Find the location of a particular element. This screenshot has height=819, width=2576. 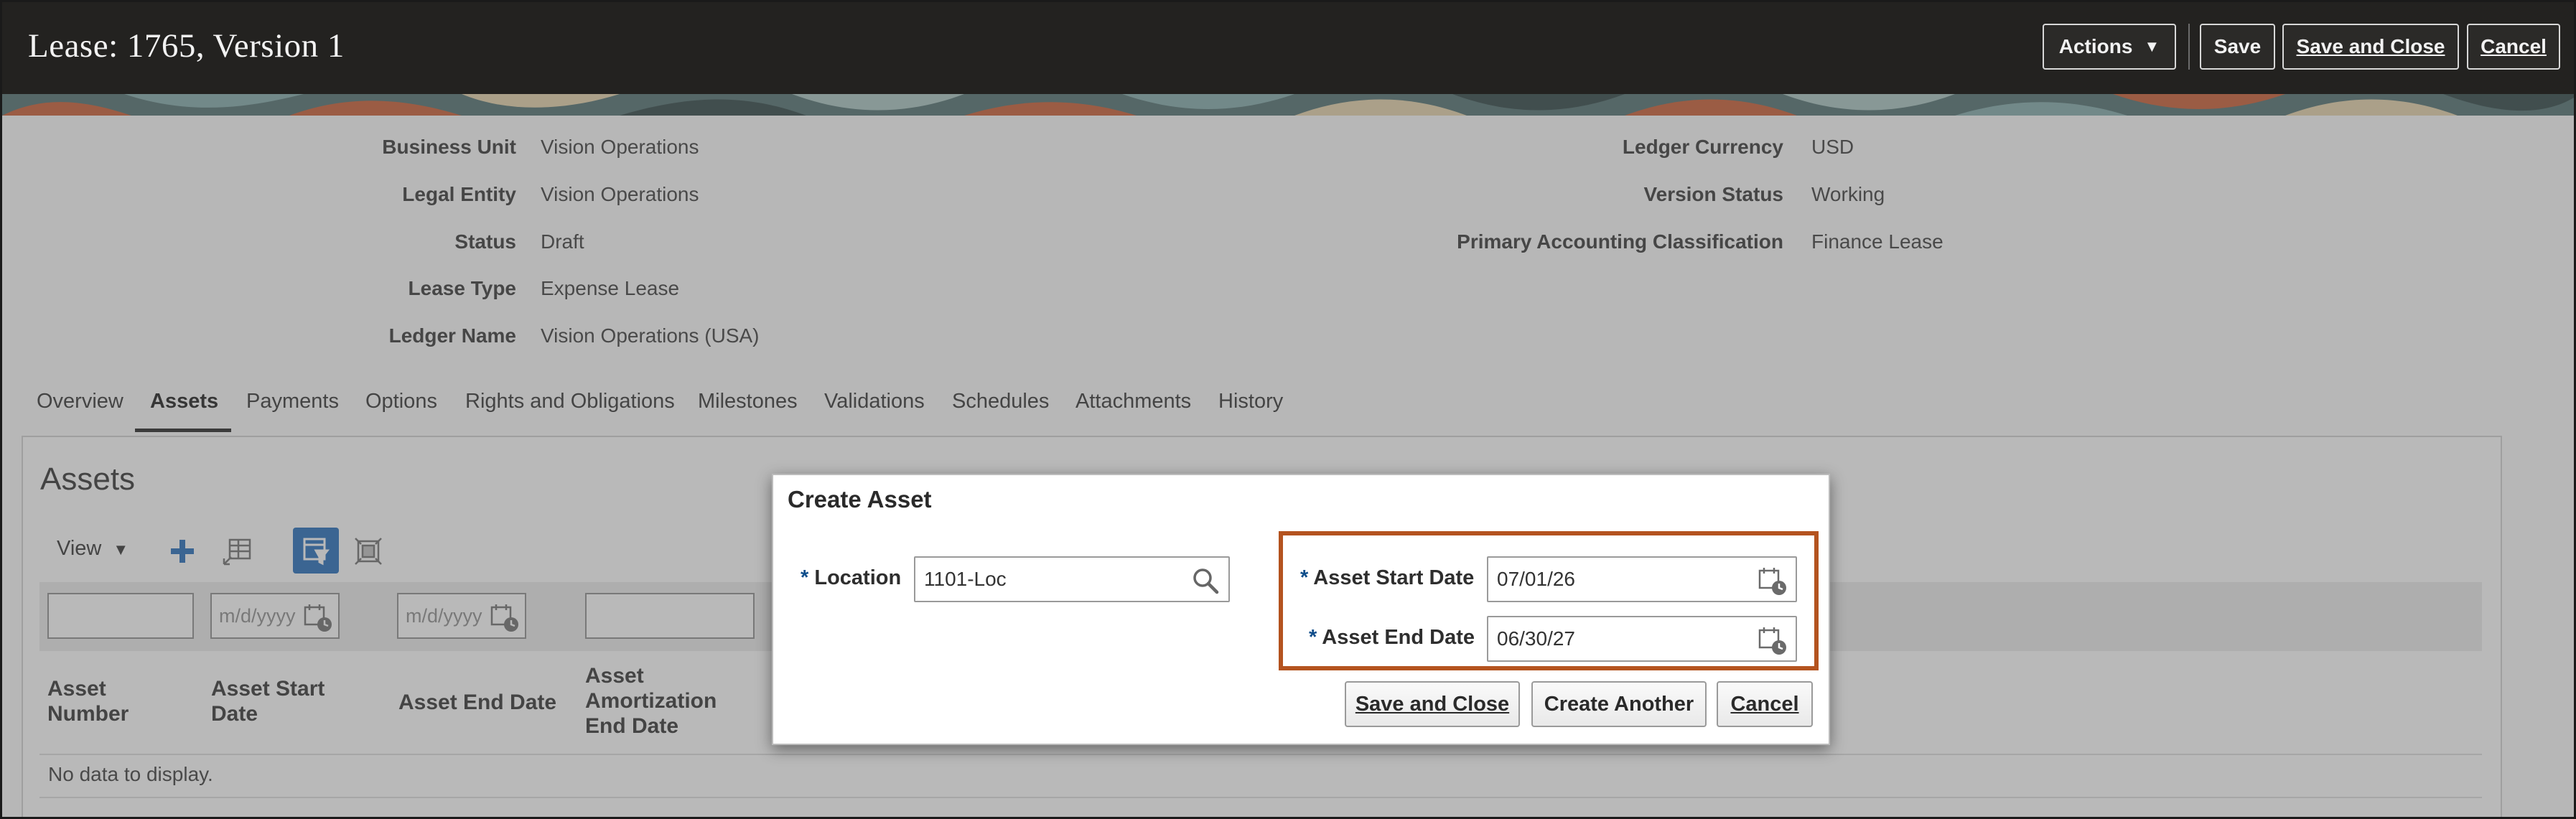

view-menu-button: View ▼ is located at coordinates (93, 549).